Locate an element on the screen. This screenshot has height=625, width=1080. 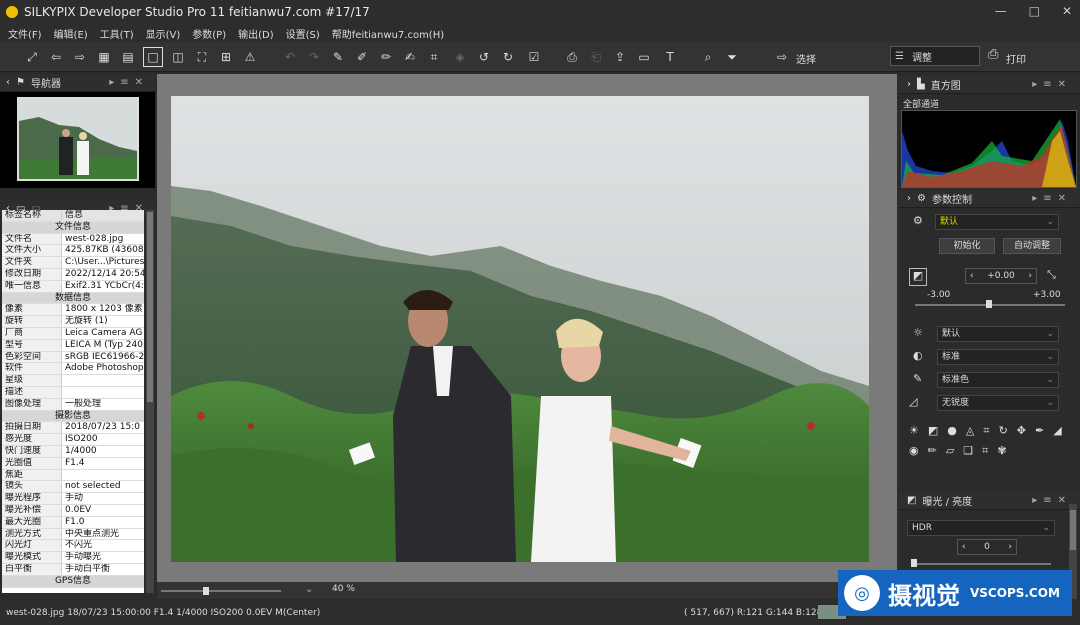
develop-icon: ⎙ is located at coordinates (572, 57).